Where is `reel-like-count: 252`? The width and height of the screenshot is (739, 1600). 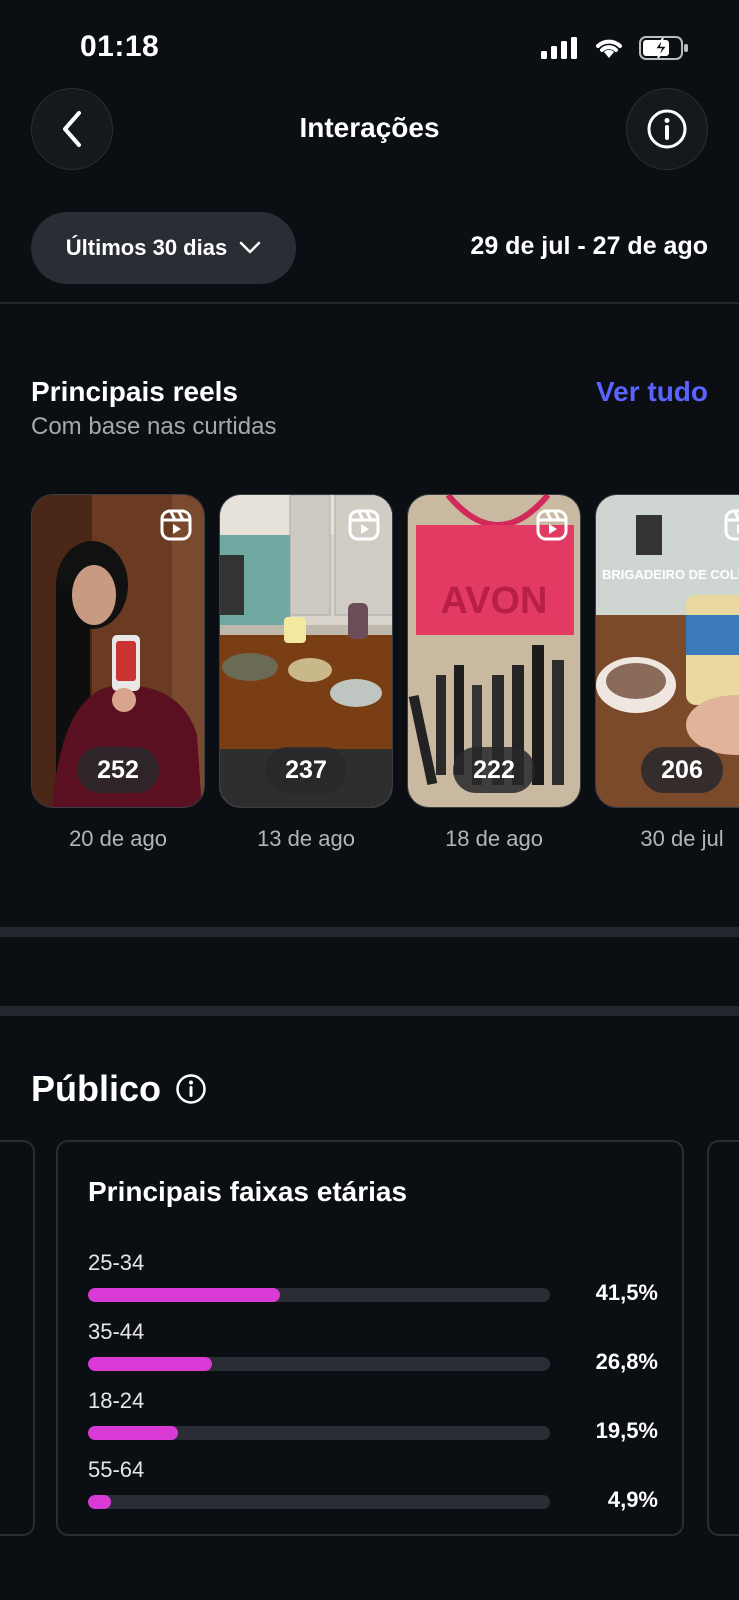
reel-like-count: 252 is located at coordinates (118, 770).